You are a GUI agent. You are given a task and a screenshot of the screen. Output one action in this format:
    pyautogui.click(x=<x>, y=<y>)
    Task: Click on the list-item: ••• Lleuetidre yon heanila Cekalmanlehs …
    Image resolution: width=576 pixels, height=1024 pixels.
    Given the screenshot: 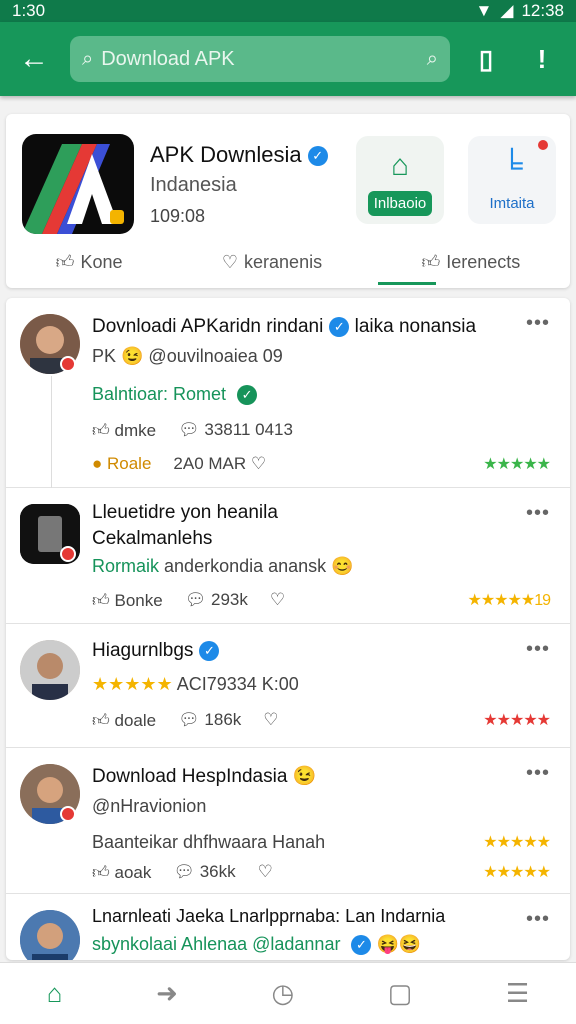 What is the action you would take?
    pyautogui.click(x=288, y=556)
    